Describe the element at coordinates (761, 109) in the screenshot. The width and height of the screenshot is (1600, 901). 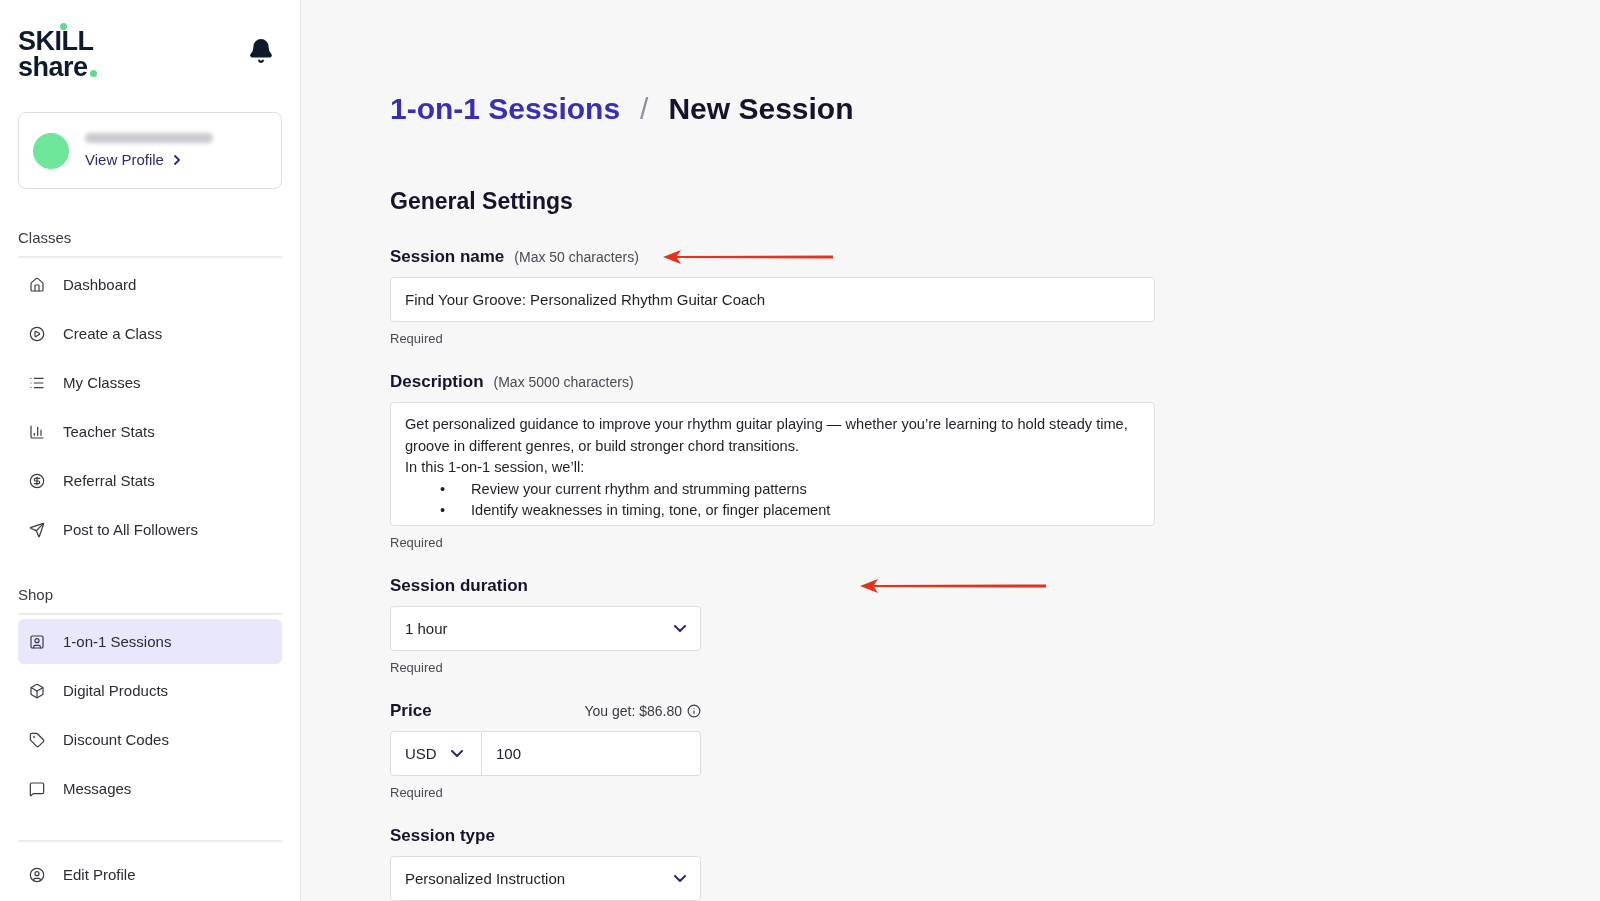
I see `page-title: New Session` at that location.